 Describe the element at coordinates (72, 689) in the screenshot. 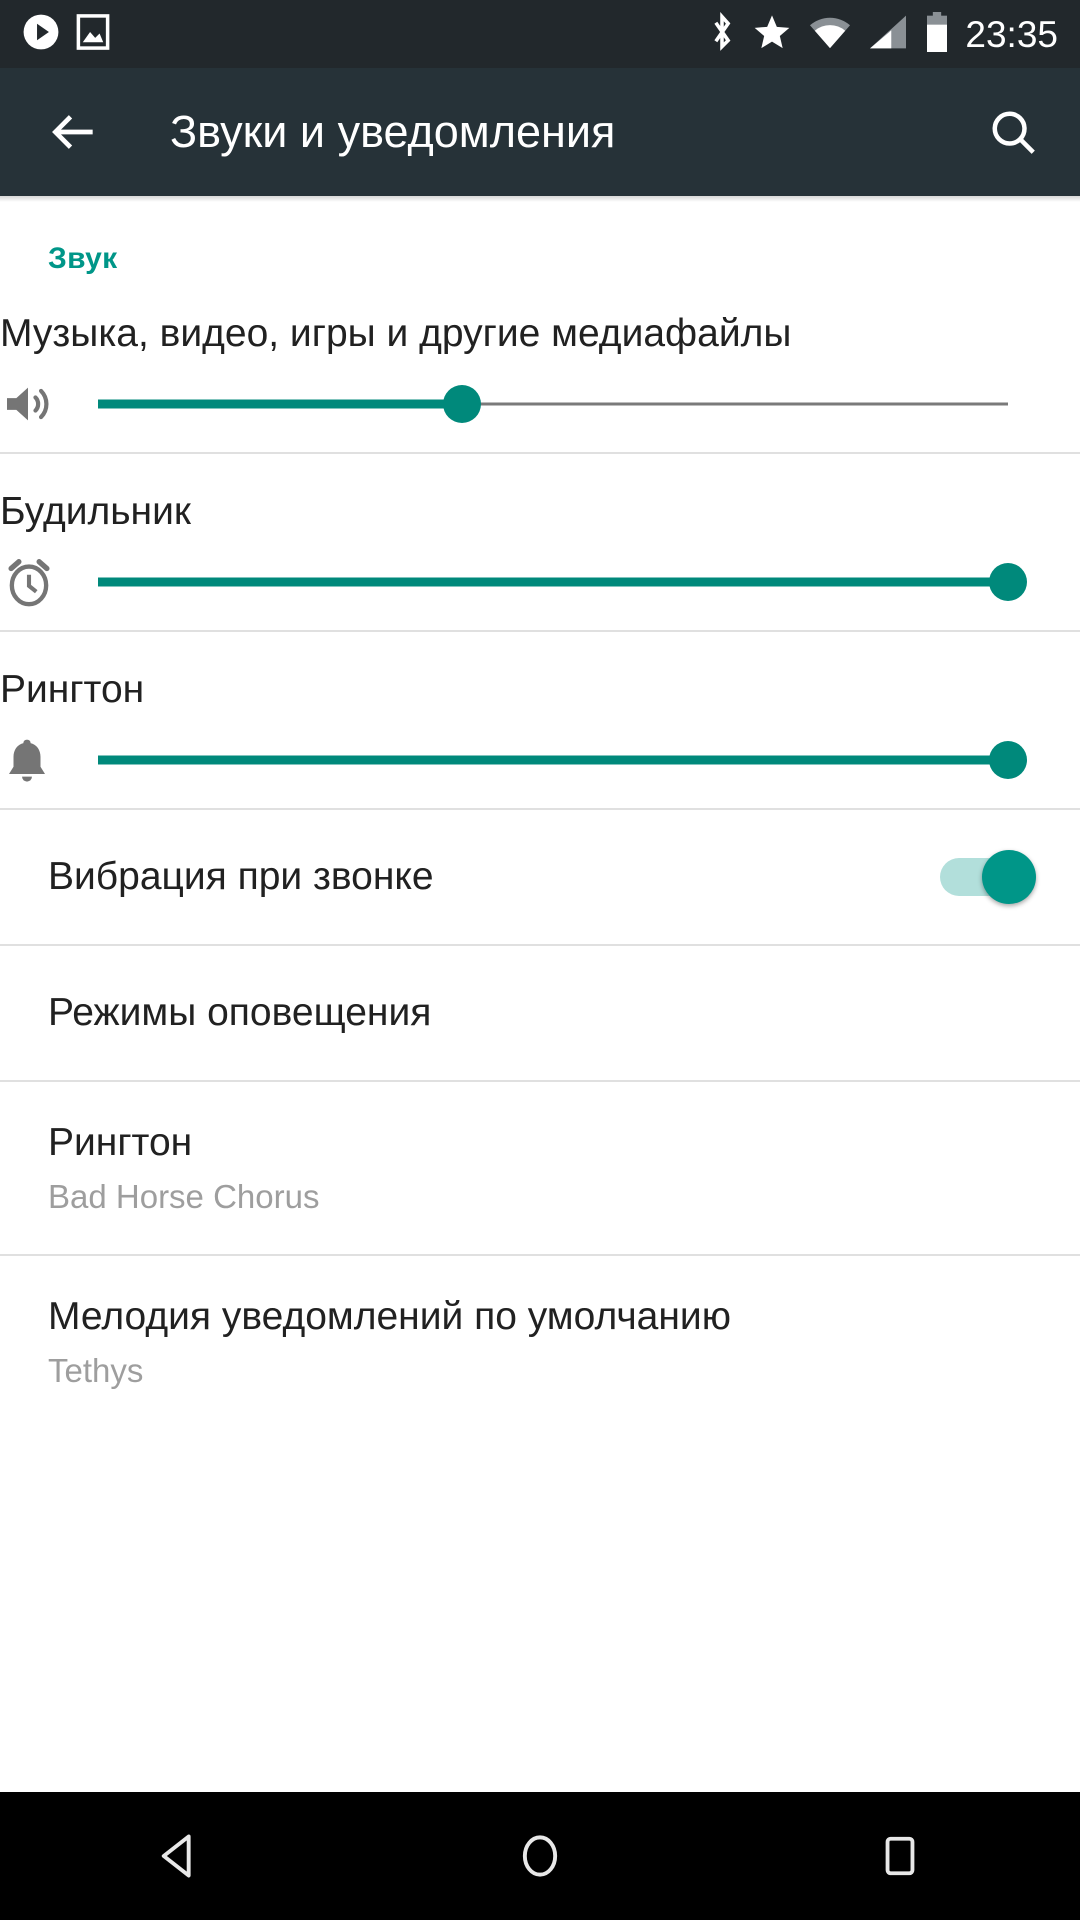

I see `slider-label-ringtone: Рингтон` at that location.